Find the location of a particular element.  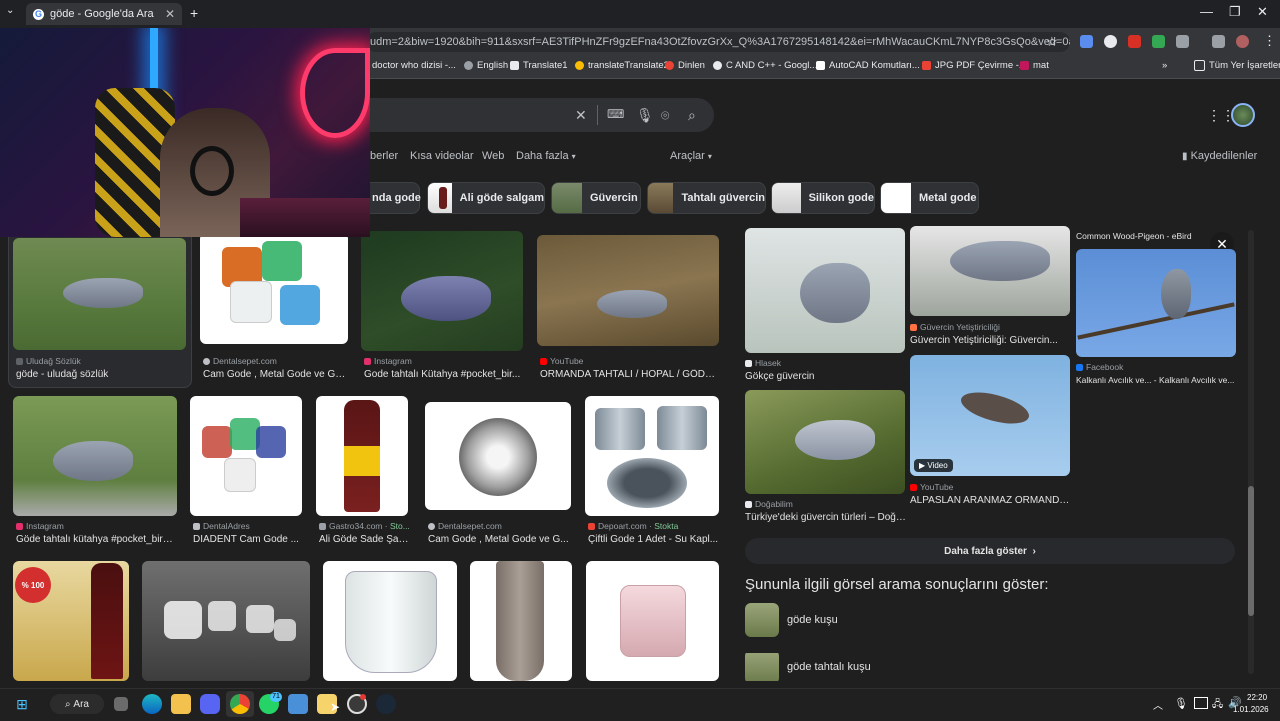

task-view-icon is located at coordinates (121, 704).